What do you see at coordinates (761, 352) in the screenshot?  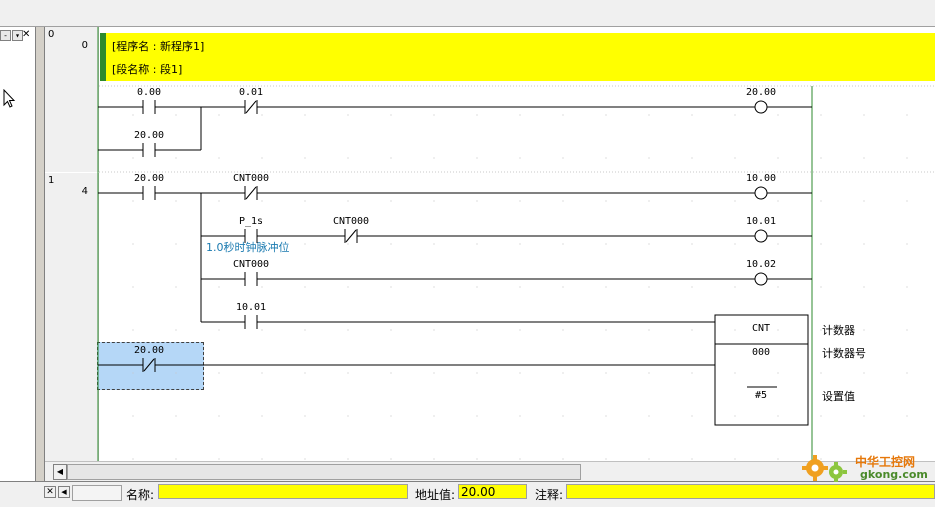 I see `counter-number: 000` at bounding box center [761, 352].